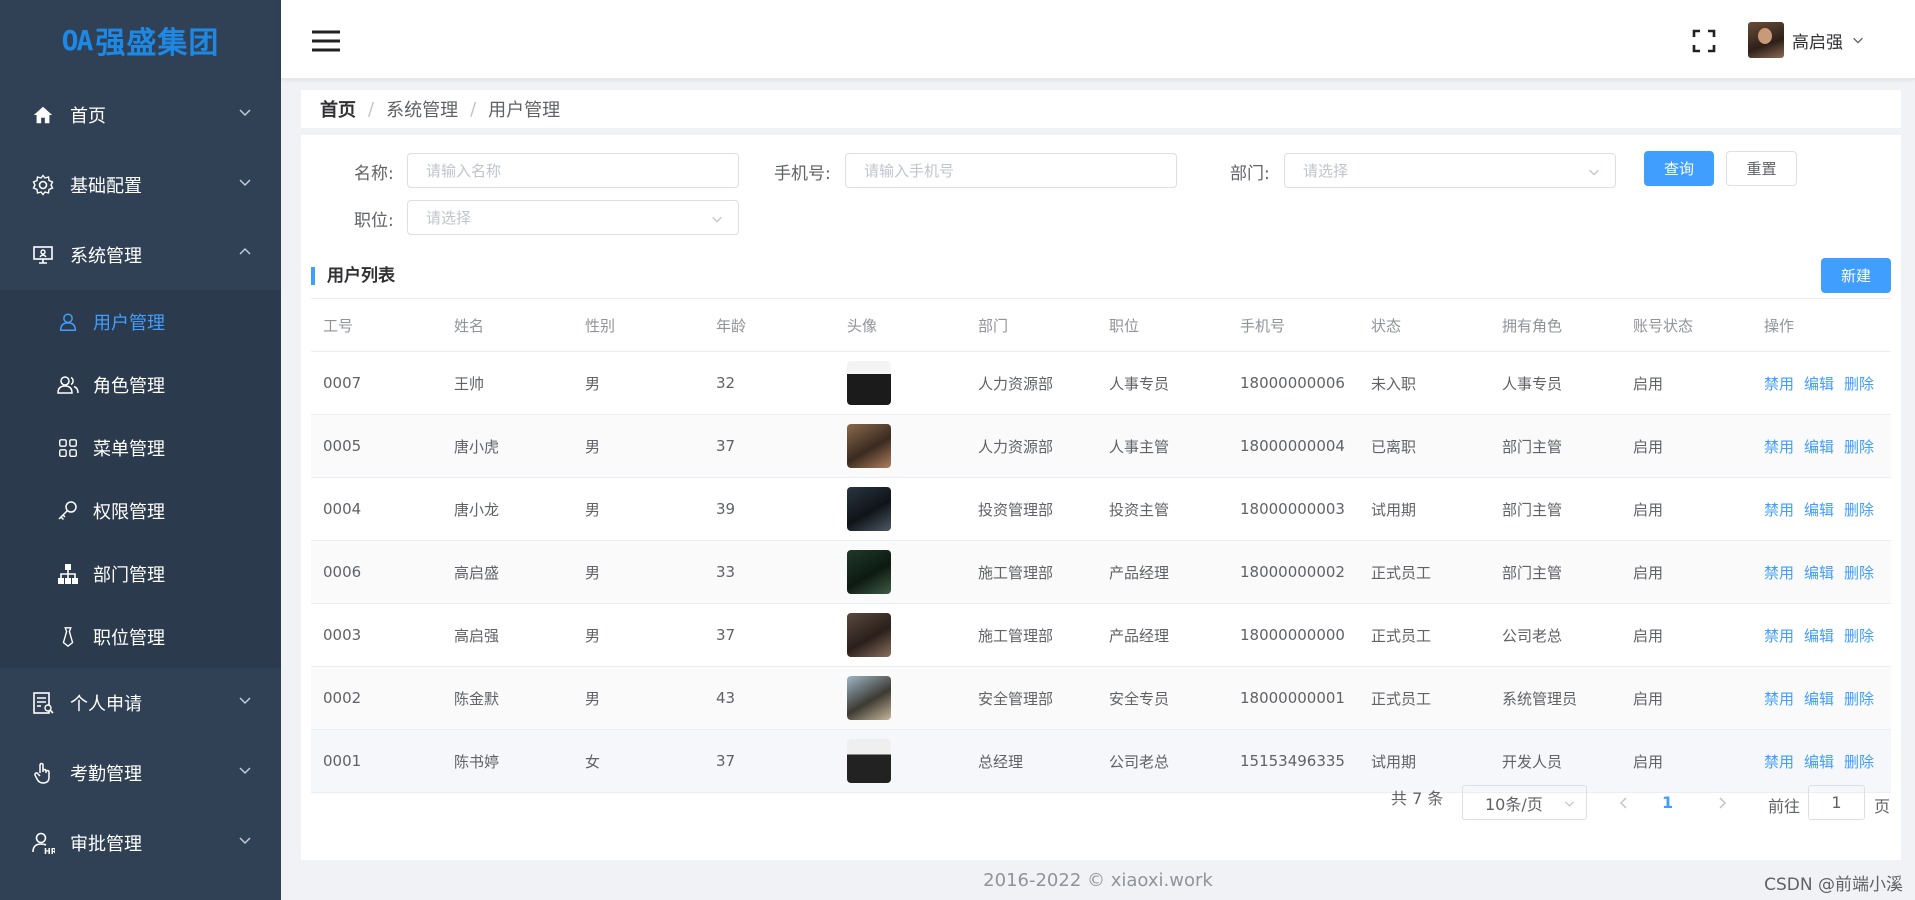 Image resolution: width=1915 pixels, height=900 pixels. I want to click on user-name: 高启强, so click(1817, 42).